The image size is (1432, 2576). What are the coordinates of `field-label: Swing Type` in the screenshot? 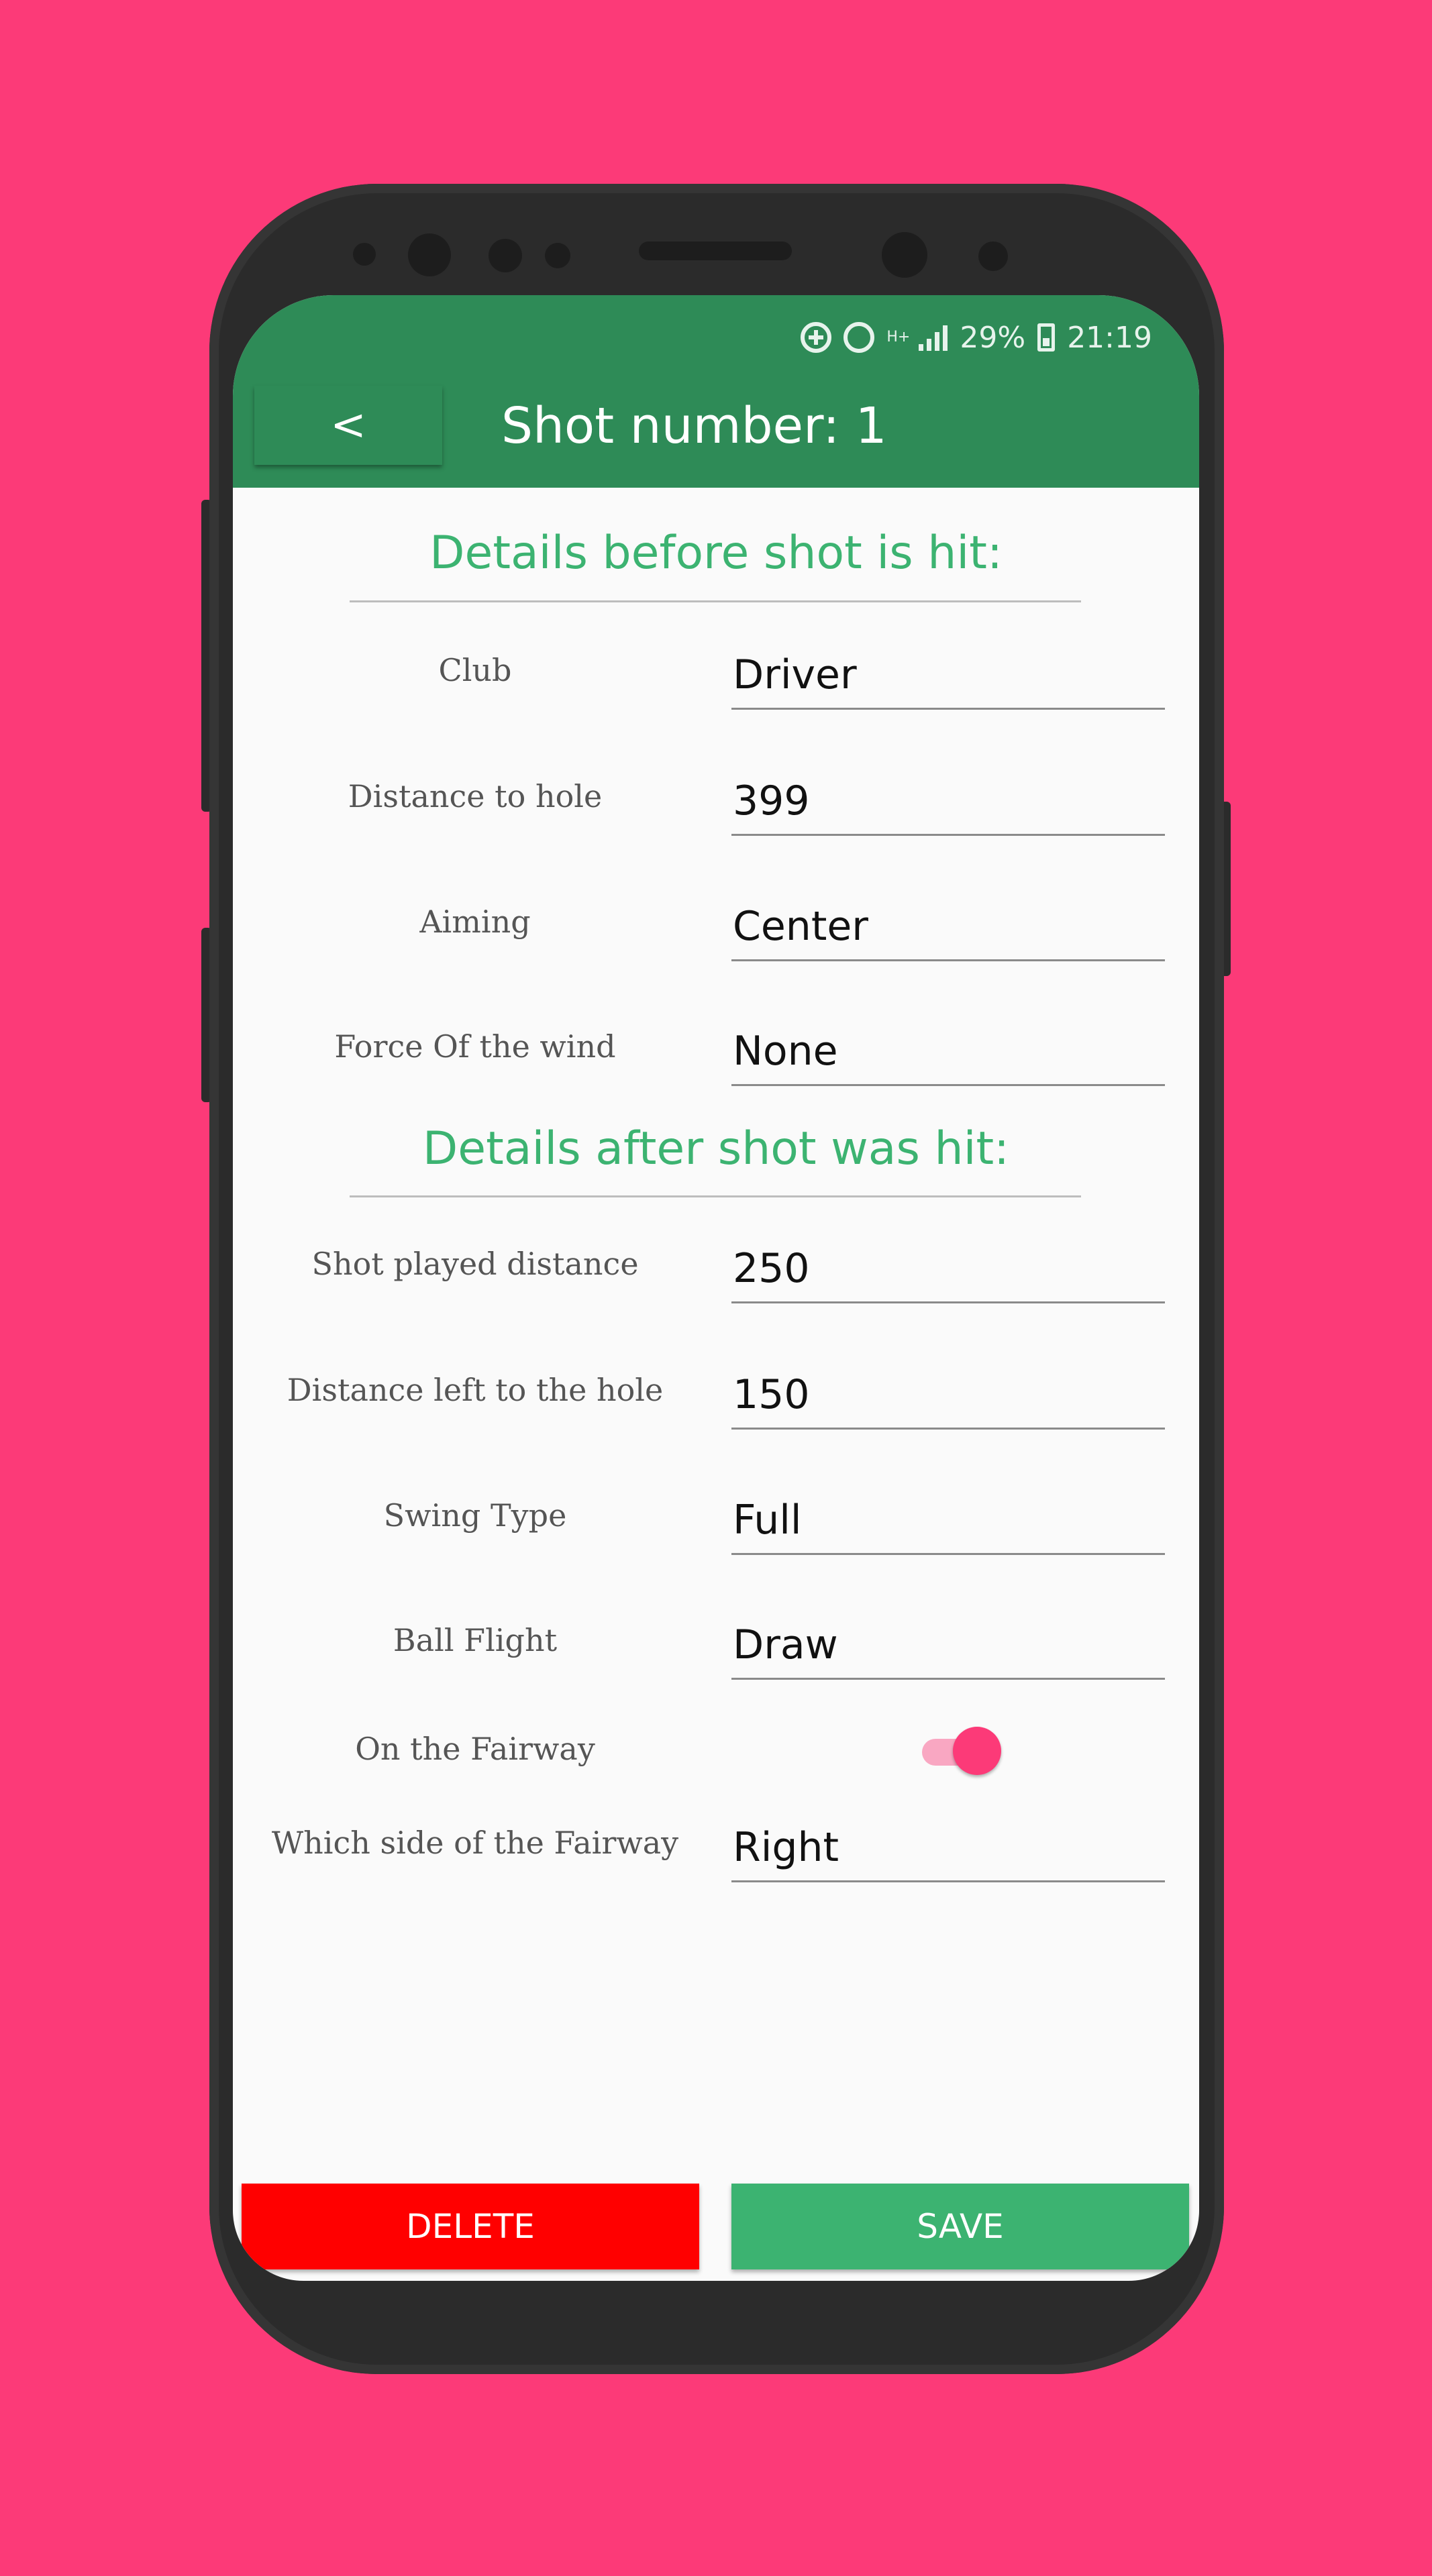 It's located at (475, 1515).